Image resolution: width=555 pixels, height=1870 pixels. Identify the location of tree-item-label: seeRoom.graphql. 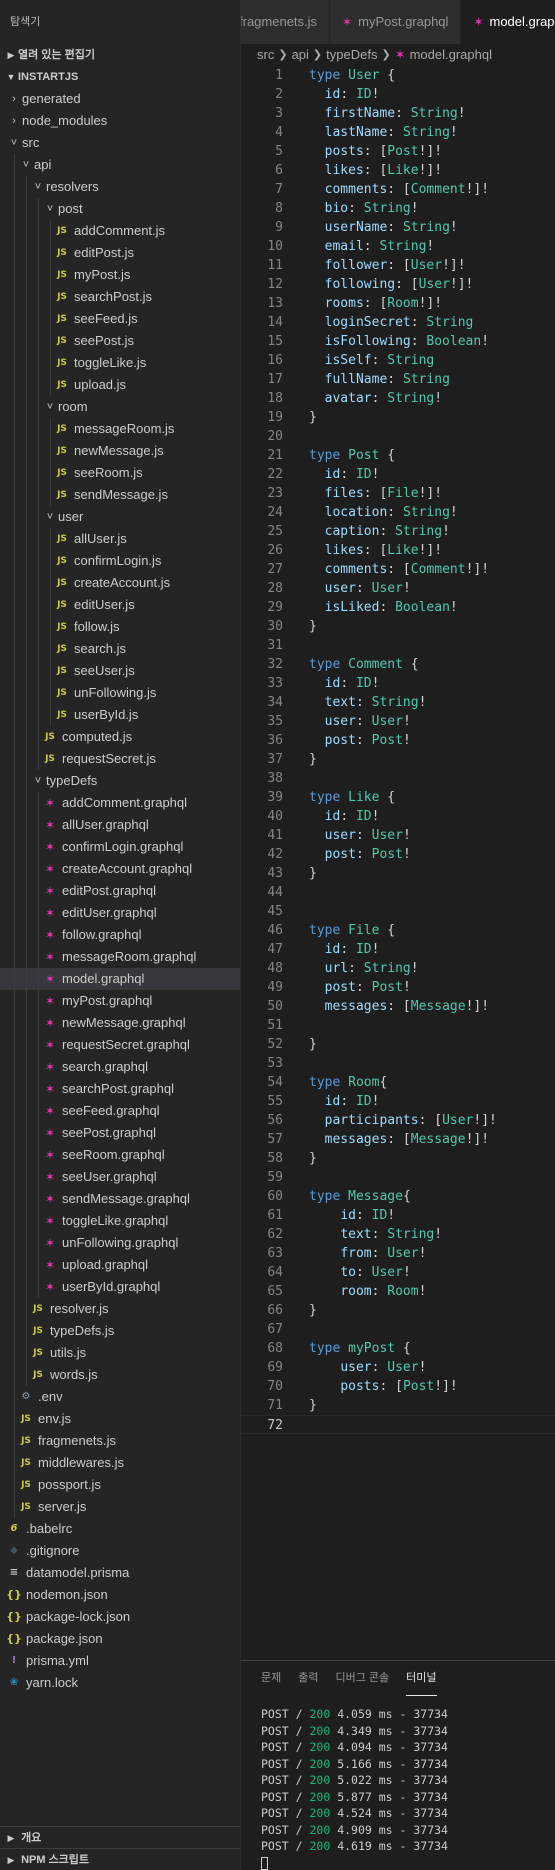
(113, 1154).